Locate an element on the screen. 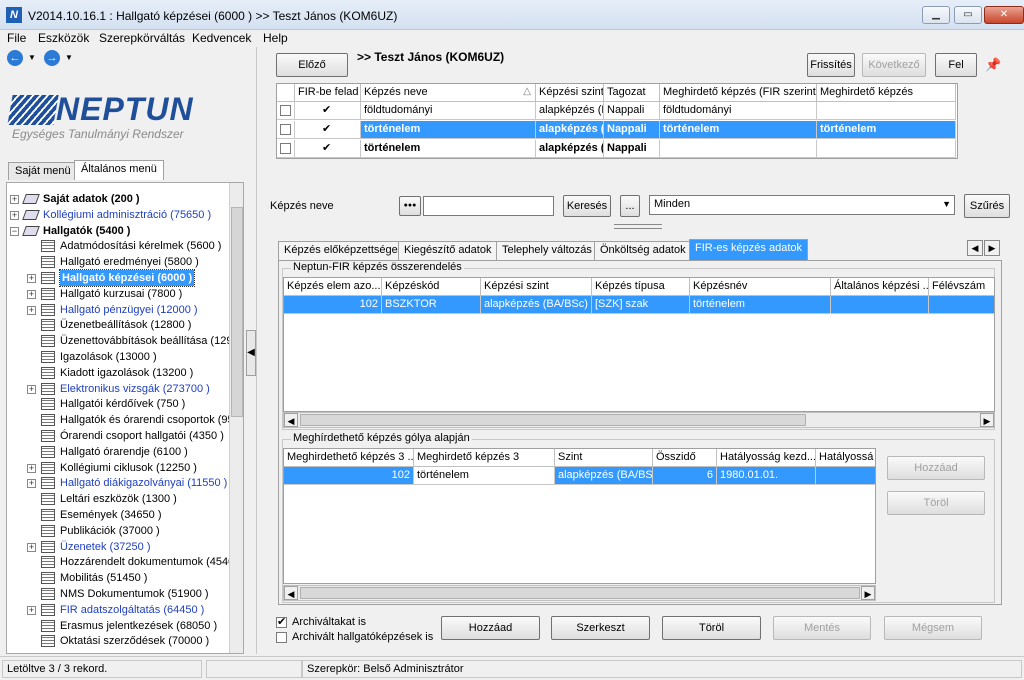 This screenshot has height=680, width=1024. back-arrow-icon: ← is located at coordinates (15, 58).